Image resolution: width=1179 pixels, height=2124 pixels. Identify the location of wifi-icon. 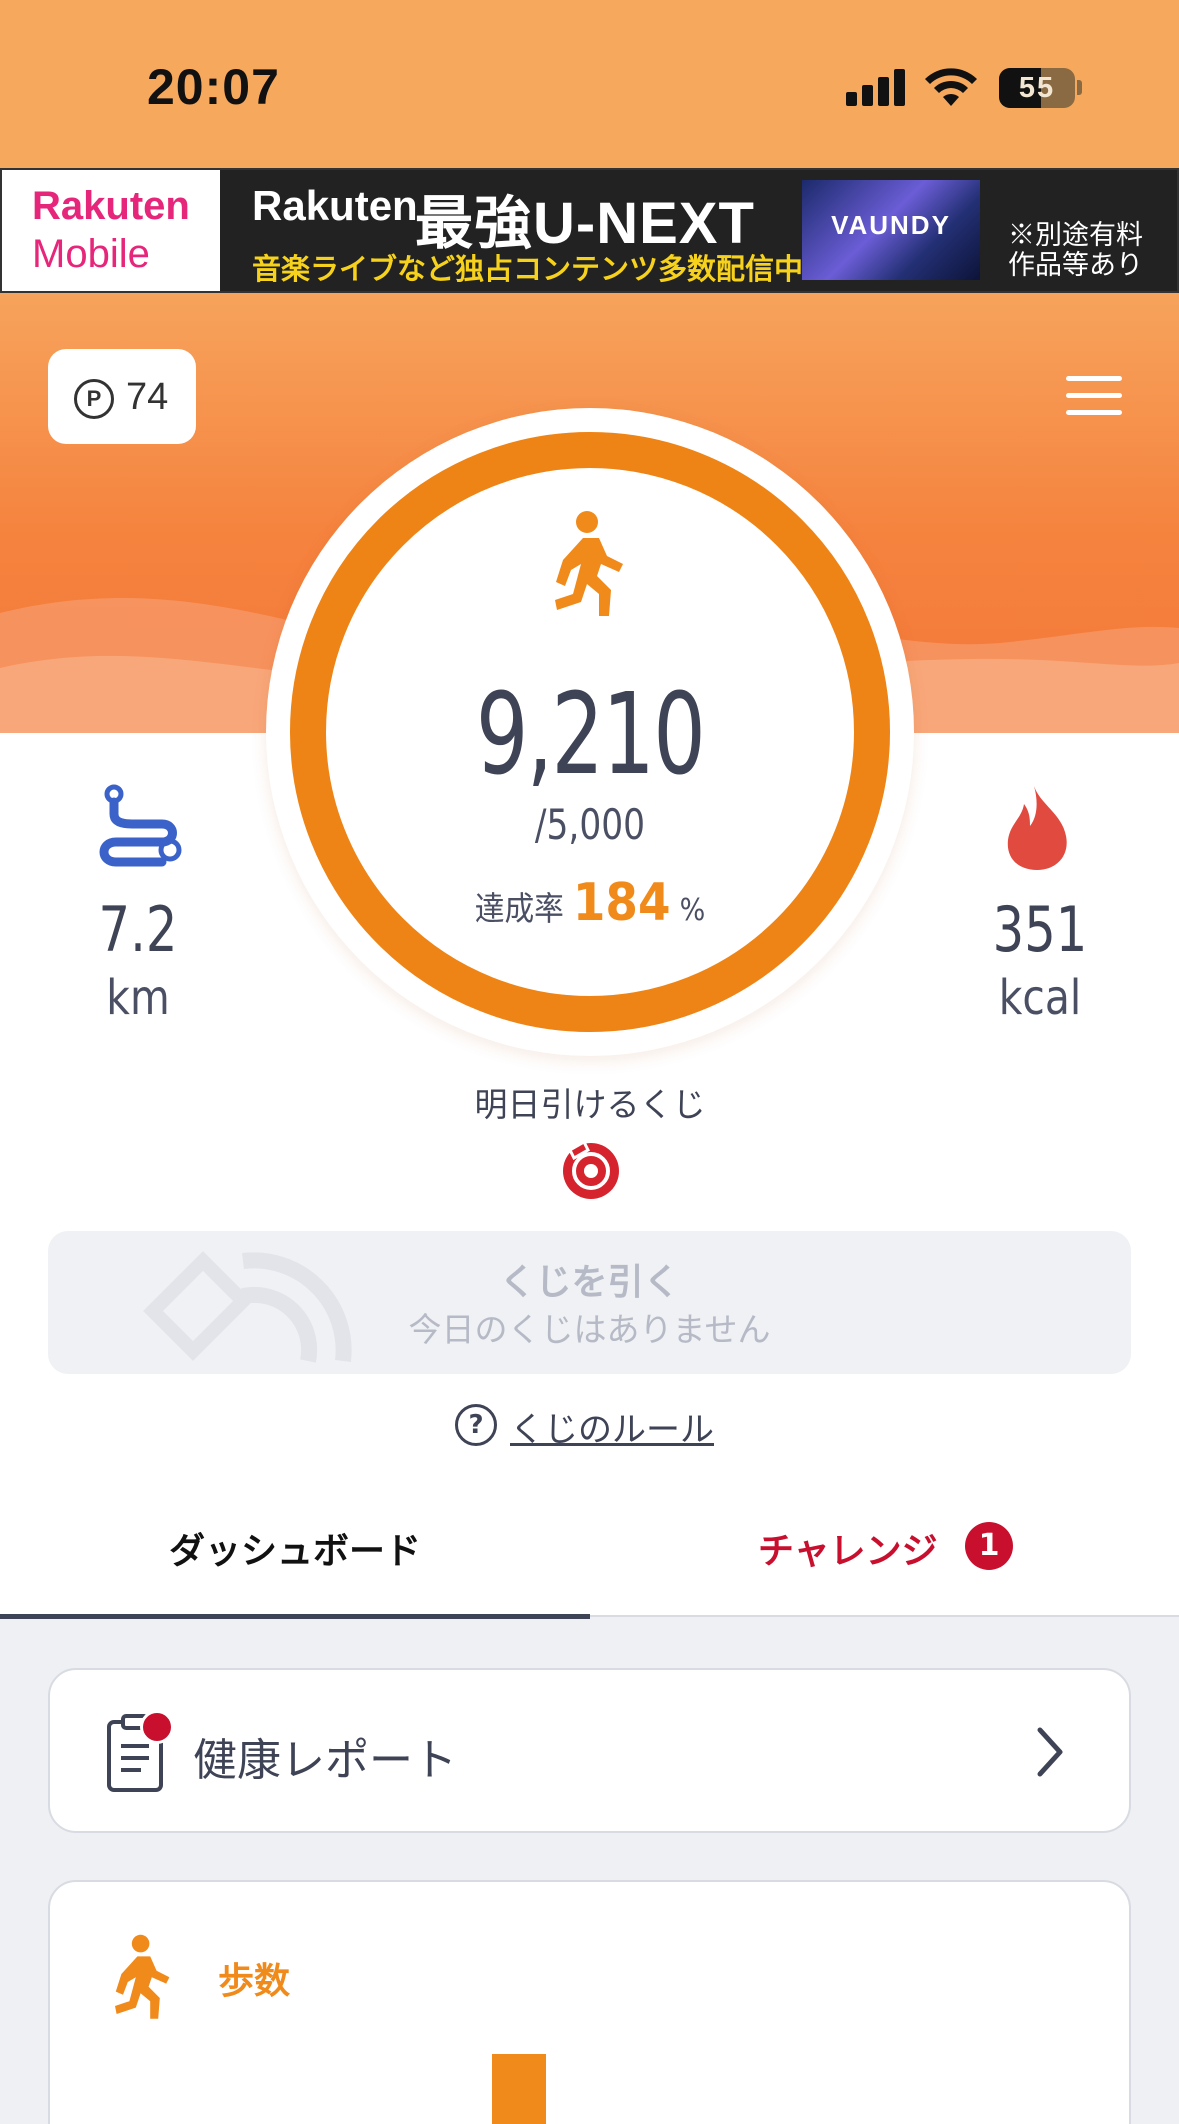
(951, 87).